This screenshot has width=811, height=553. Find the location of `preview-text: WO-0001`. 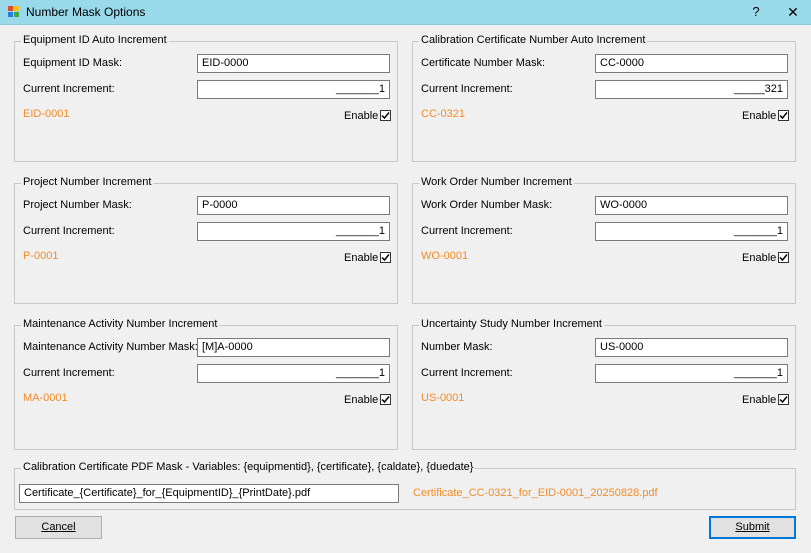

preview-text: WO-0001 is located at coordinates (445, 256).